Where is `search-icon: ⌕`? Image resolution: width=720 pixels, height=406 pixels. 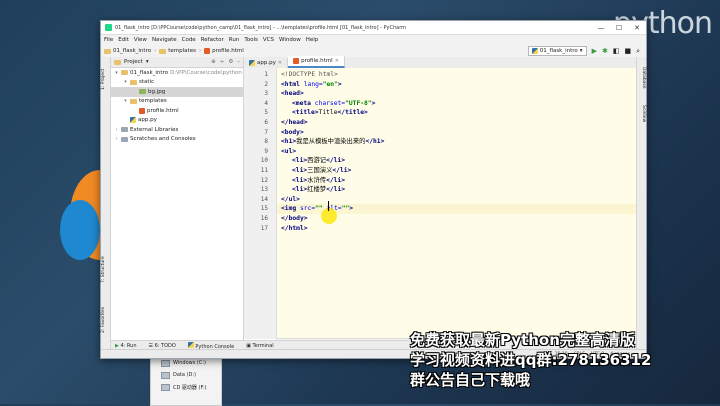 search-icon: ⌕ is located at coordinates (638, 51).